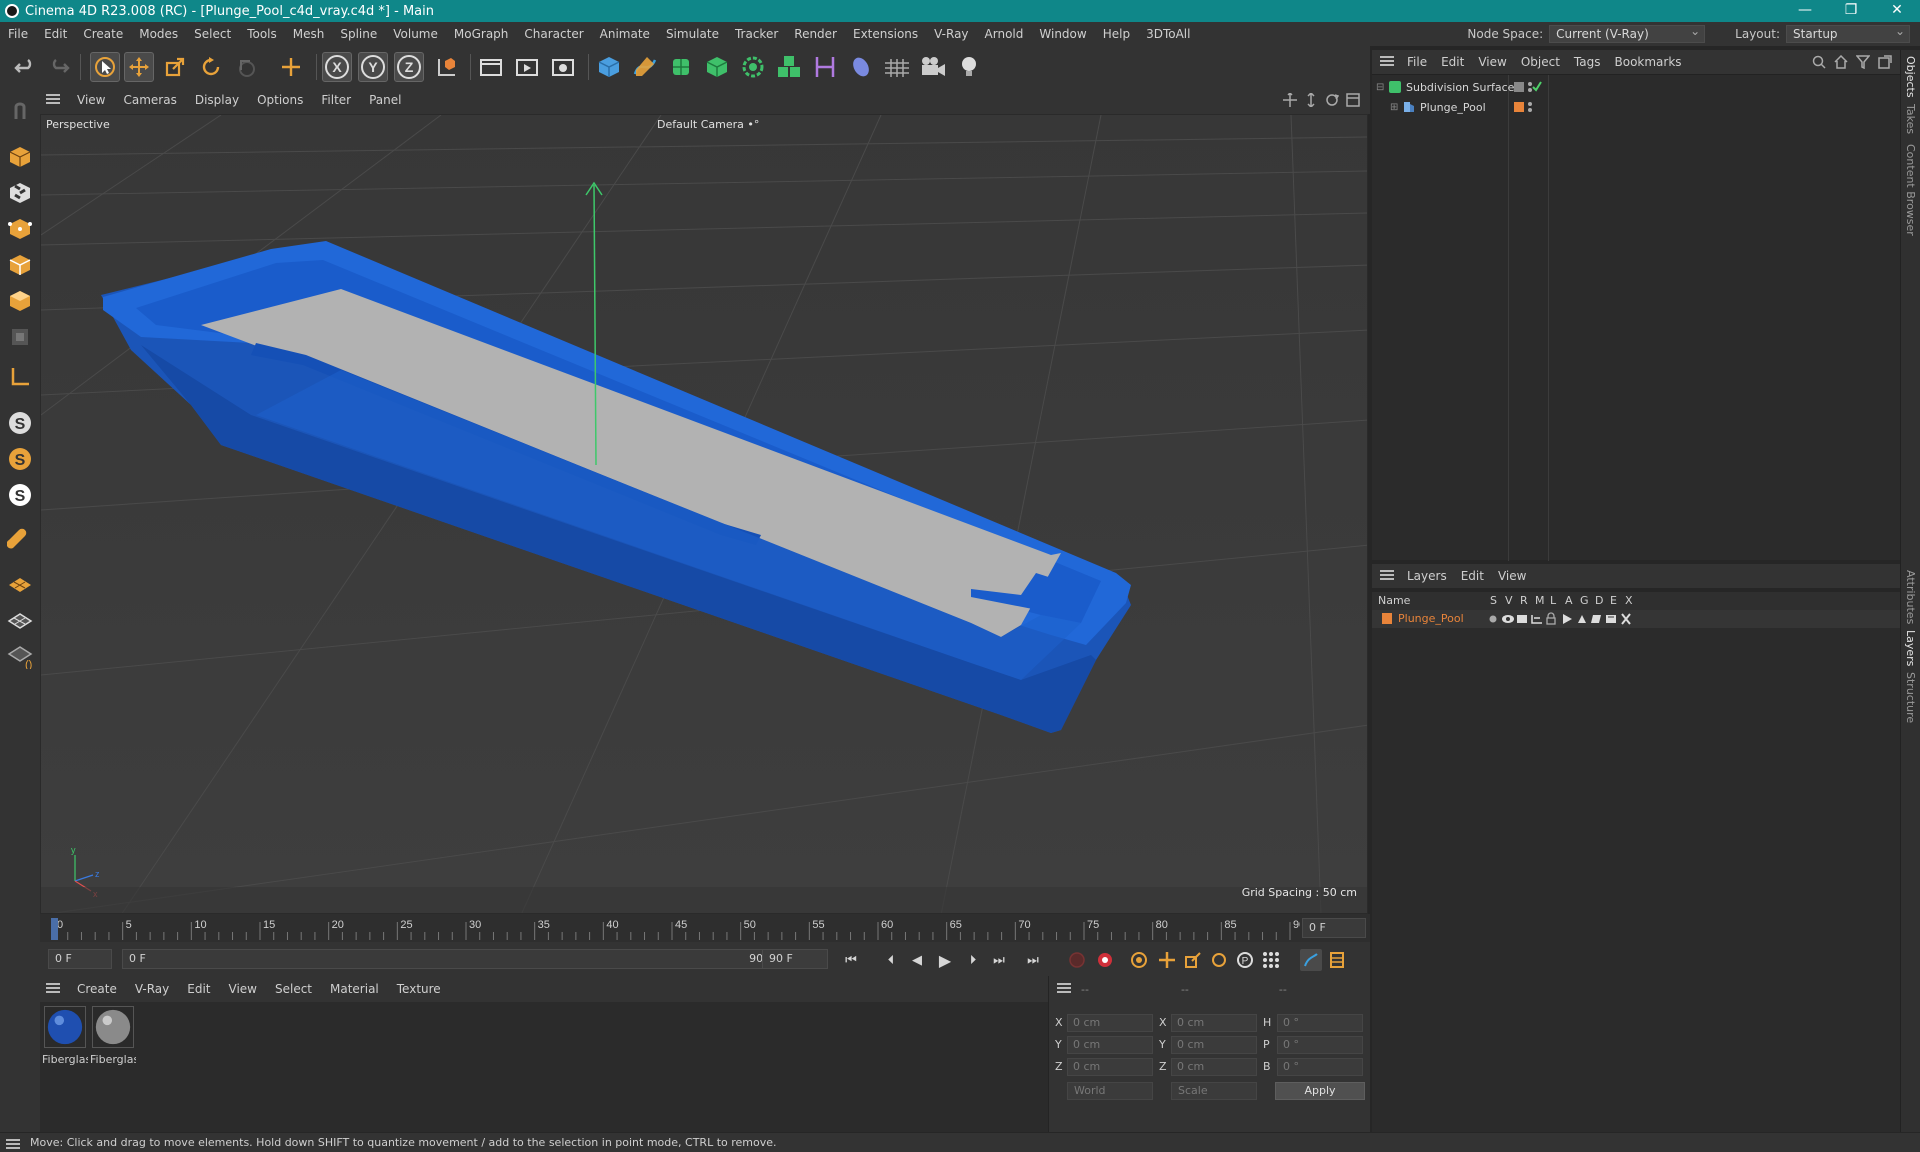  I want to click on workplane-axis-icon, so click(20, 377).